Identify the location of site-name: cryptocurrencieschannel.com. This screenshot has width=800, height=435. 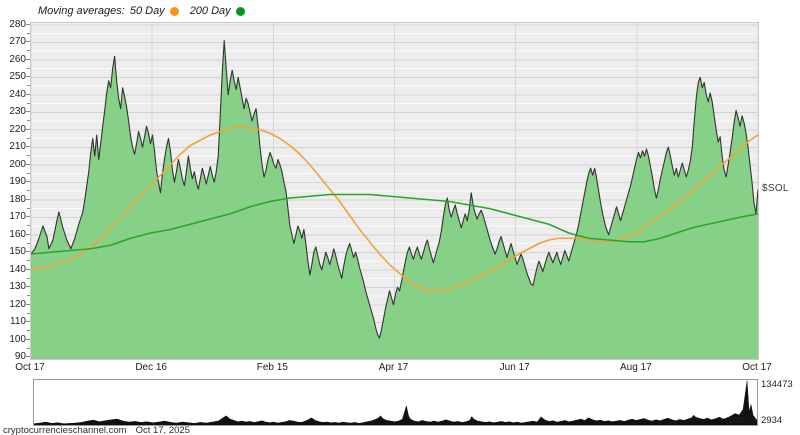
(65, 430).